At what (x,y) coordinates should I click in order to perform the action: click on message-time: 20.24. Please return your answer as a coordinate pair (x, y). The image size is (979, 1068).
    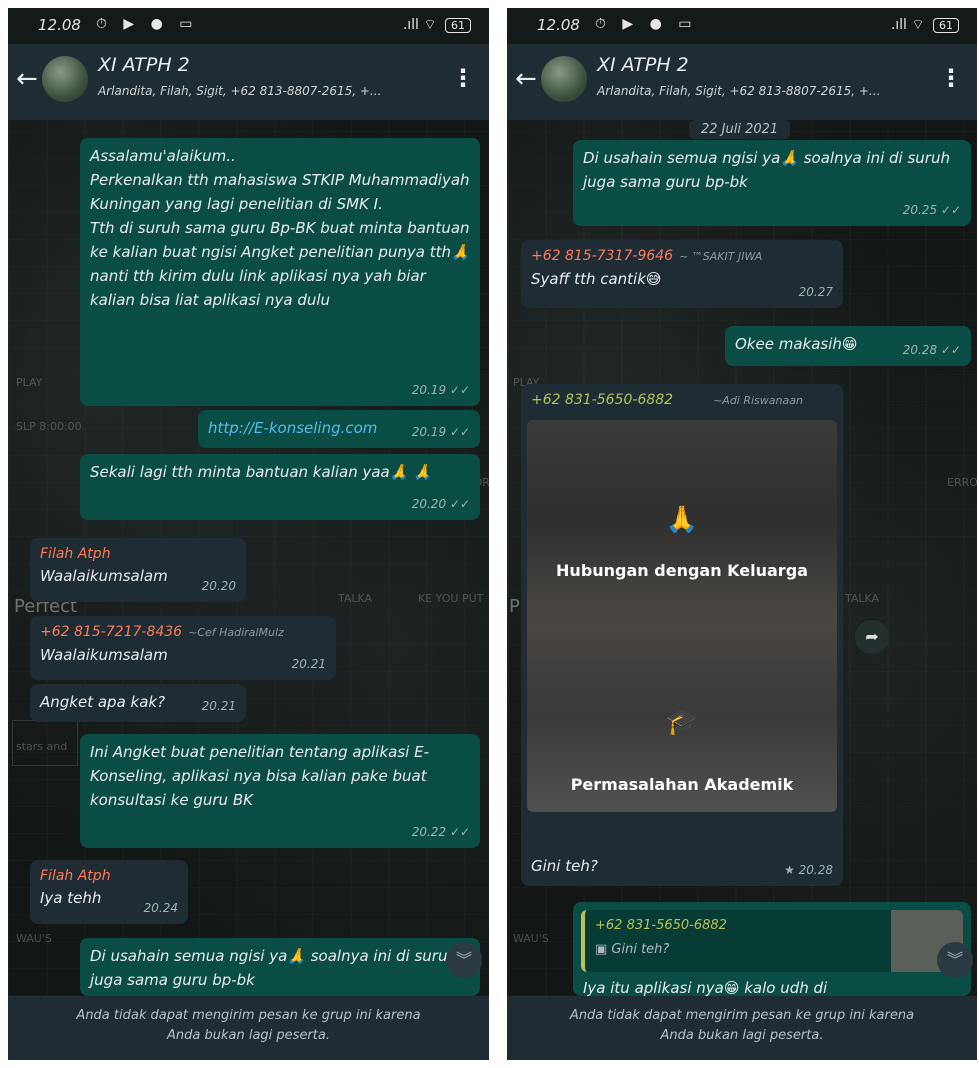
    Looking at the image, I should click on (160, 908).